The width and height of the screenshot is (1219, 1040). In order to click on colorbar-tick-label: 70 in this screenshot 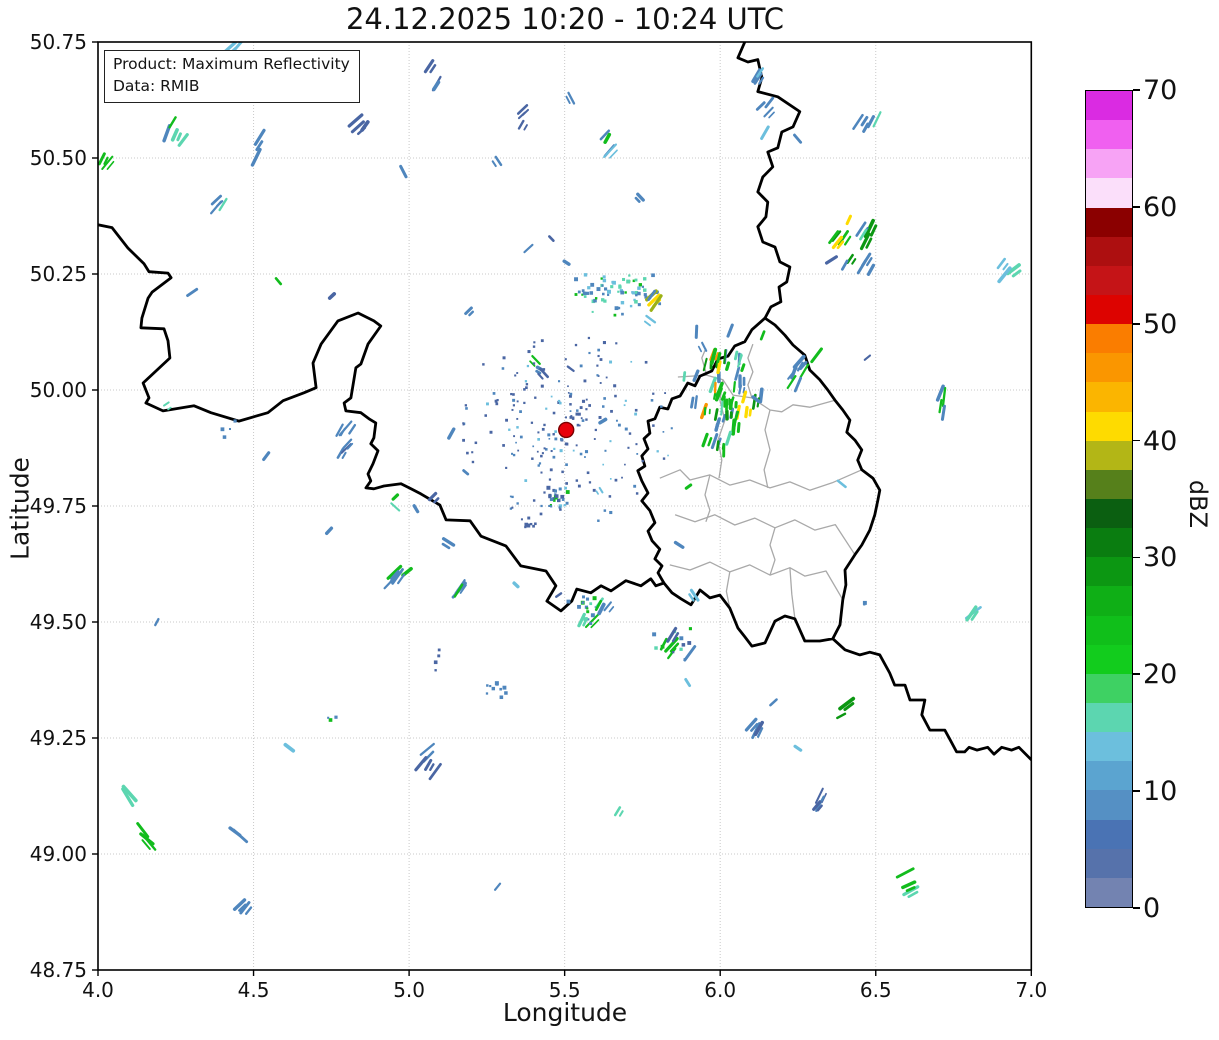, I will do `click(1160, 90)`.